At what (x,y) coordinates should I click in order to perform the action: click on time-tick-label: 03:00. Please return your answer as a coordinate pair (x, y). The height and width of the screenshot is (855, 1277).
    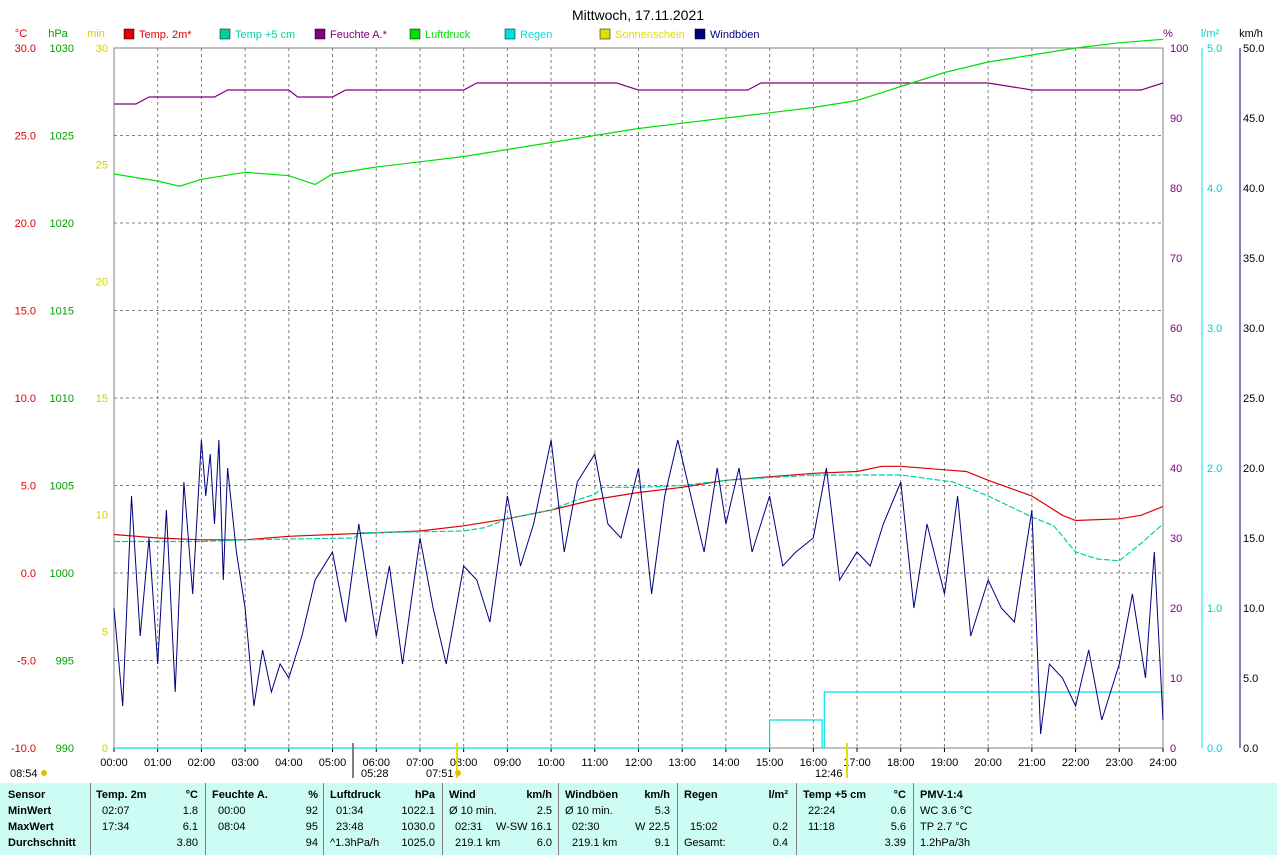
    Looking at the image, I should click on (245, 763).